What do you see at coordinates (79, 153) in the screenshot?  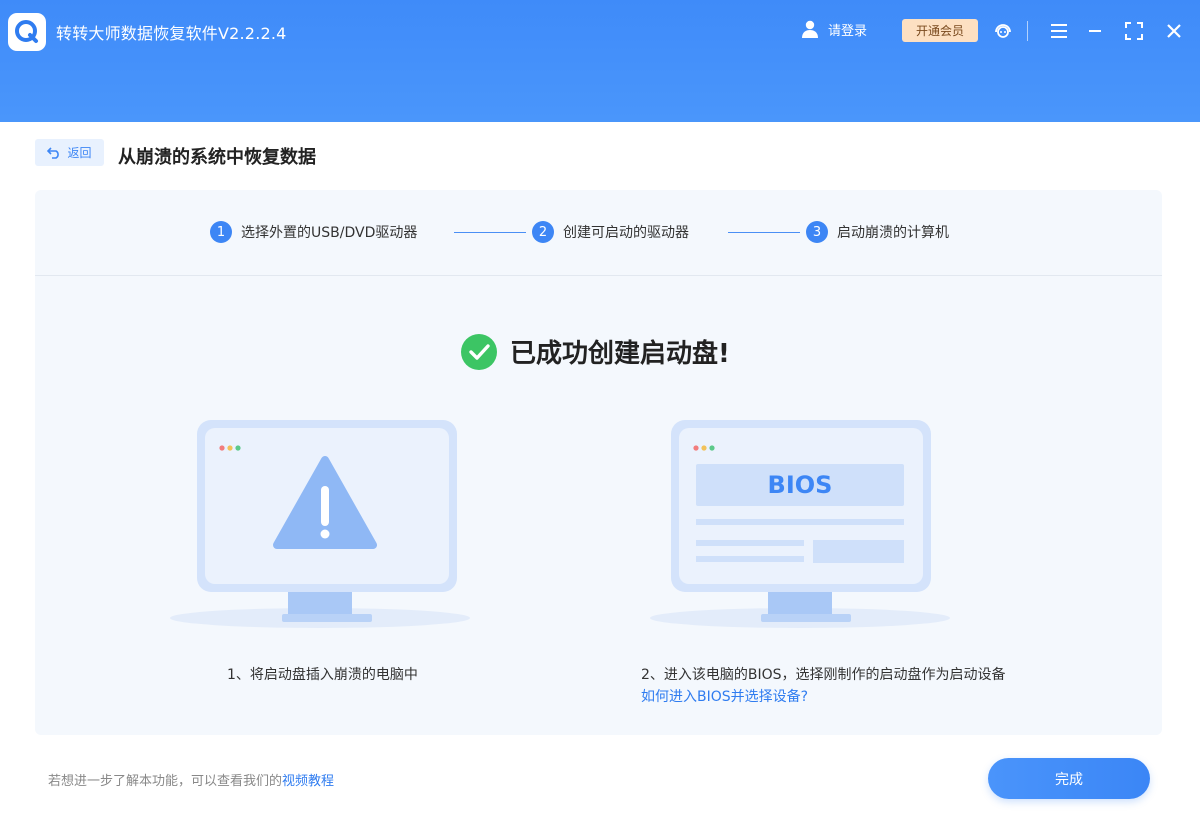 I see `back-label: 返回` at bounding box center [79, 153].